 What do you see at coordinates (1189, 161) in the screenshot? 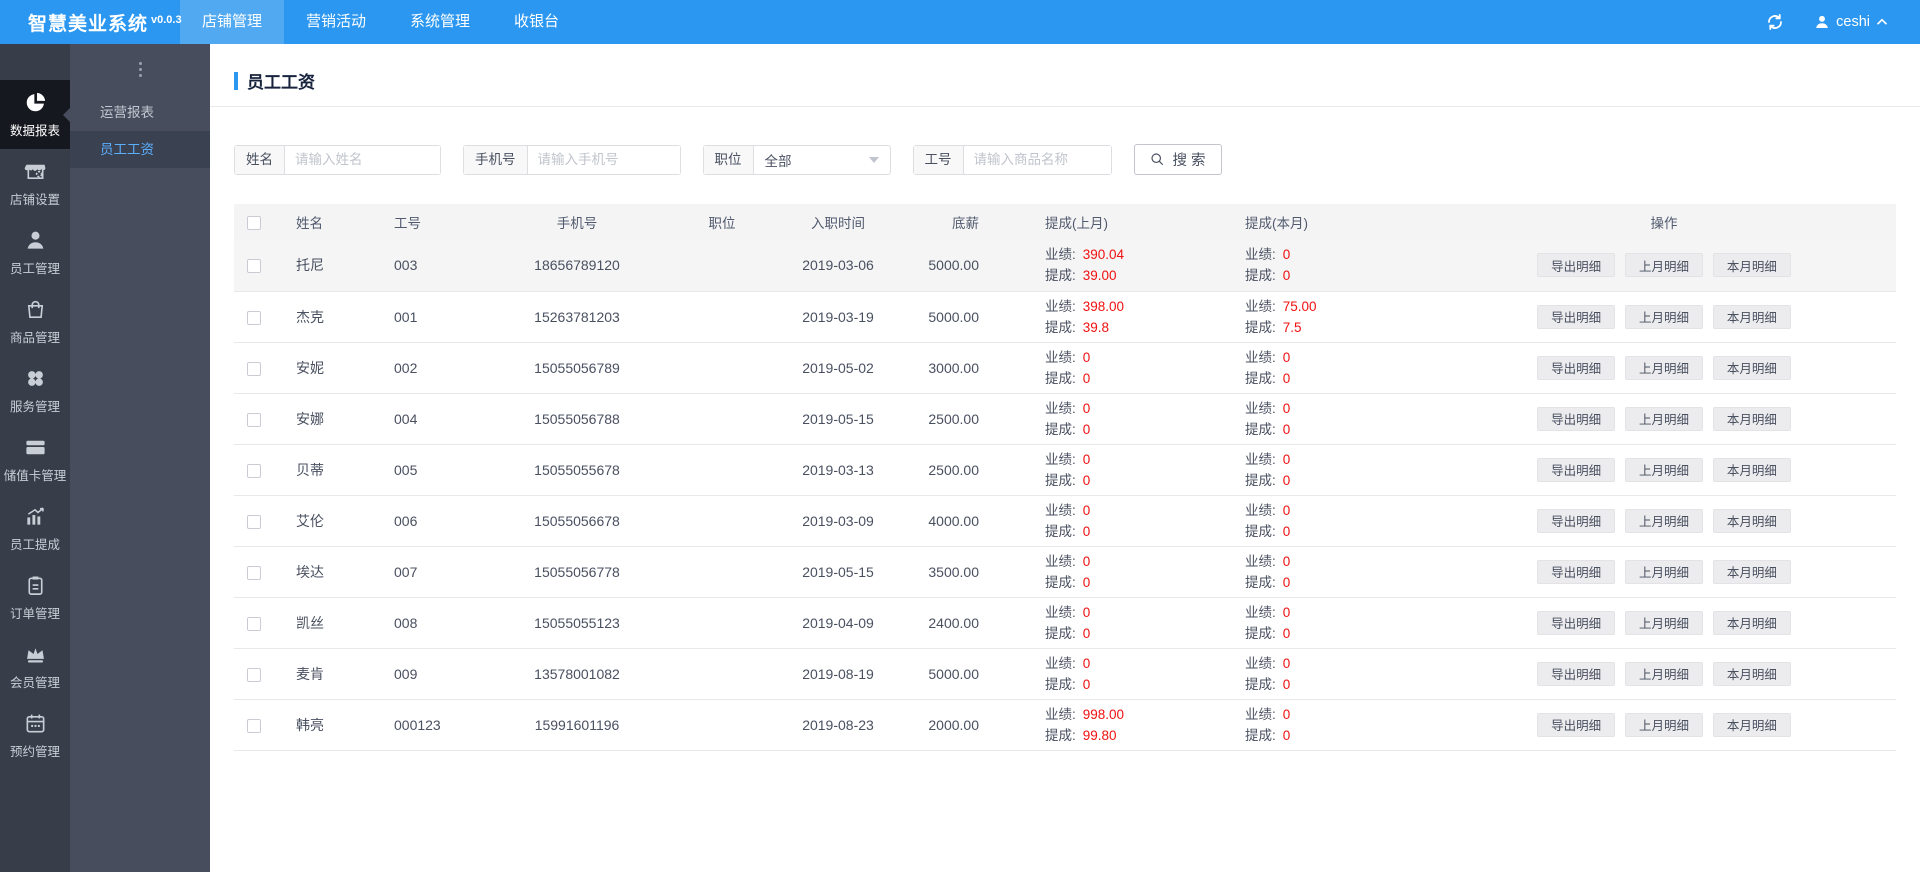
I see `search-button-label: 搜 索` at bounding box center [1189, 161].